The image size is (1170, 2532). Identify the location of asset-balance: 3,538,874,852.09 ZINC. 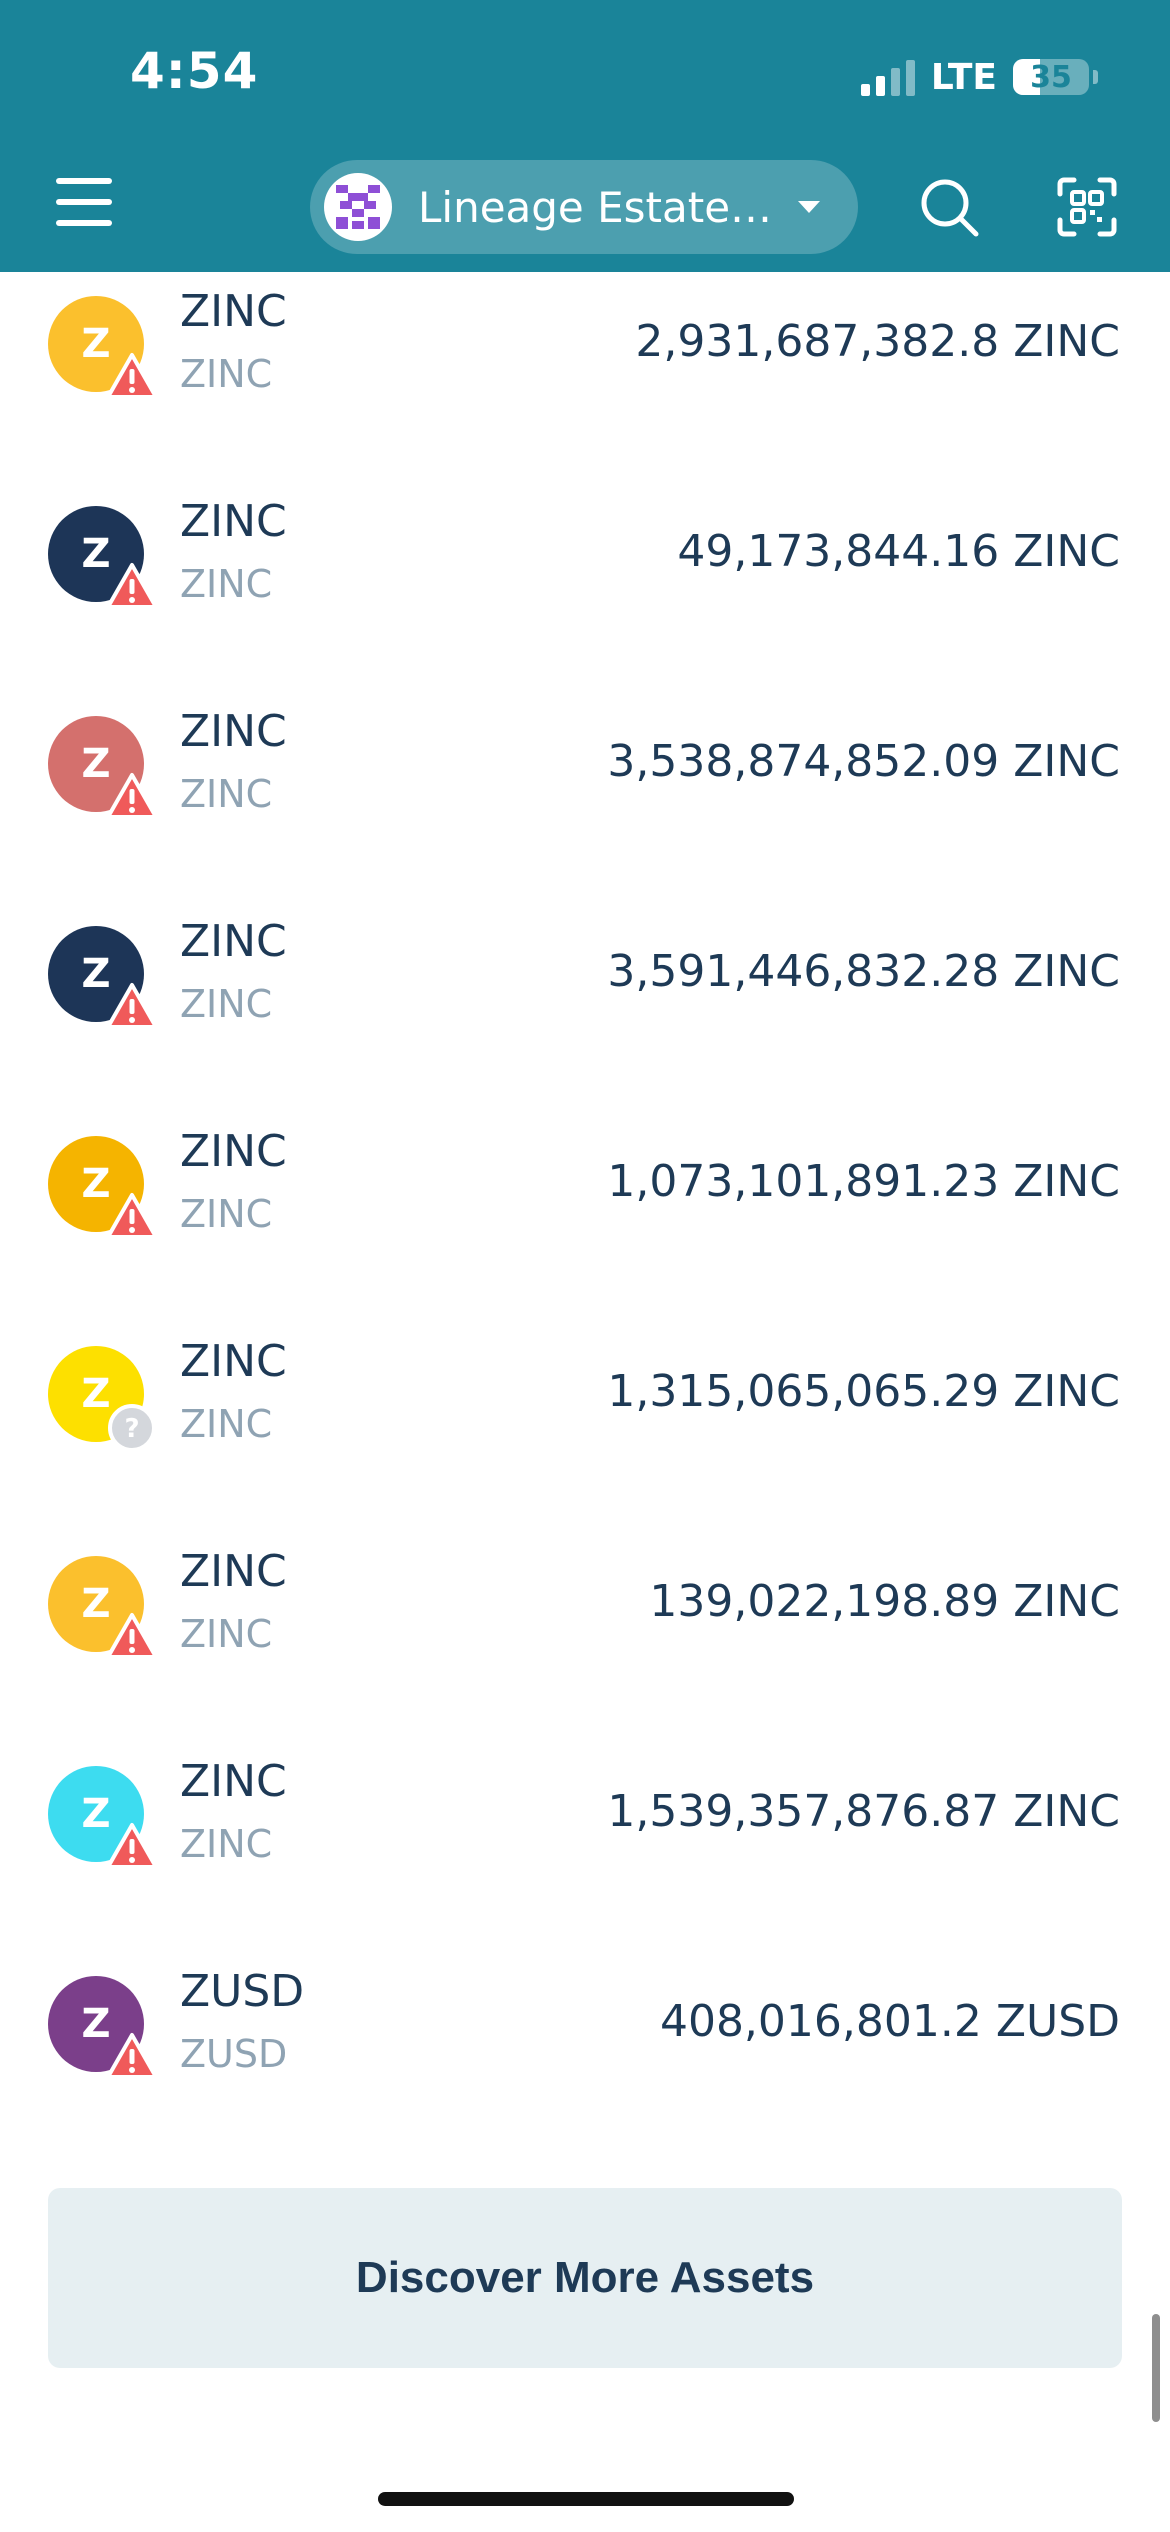
(863, 761).